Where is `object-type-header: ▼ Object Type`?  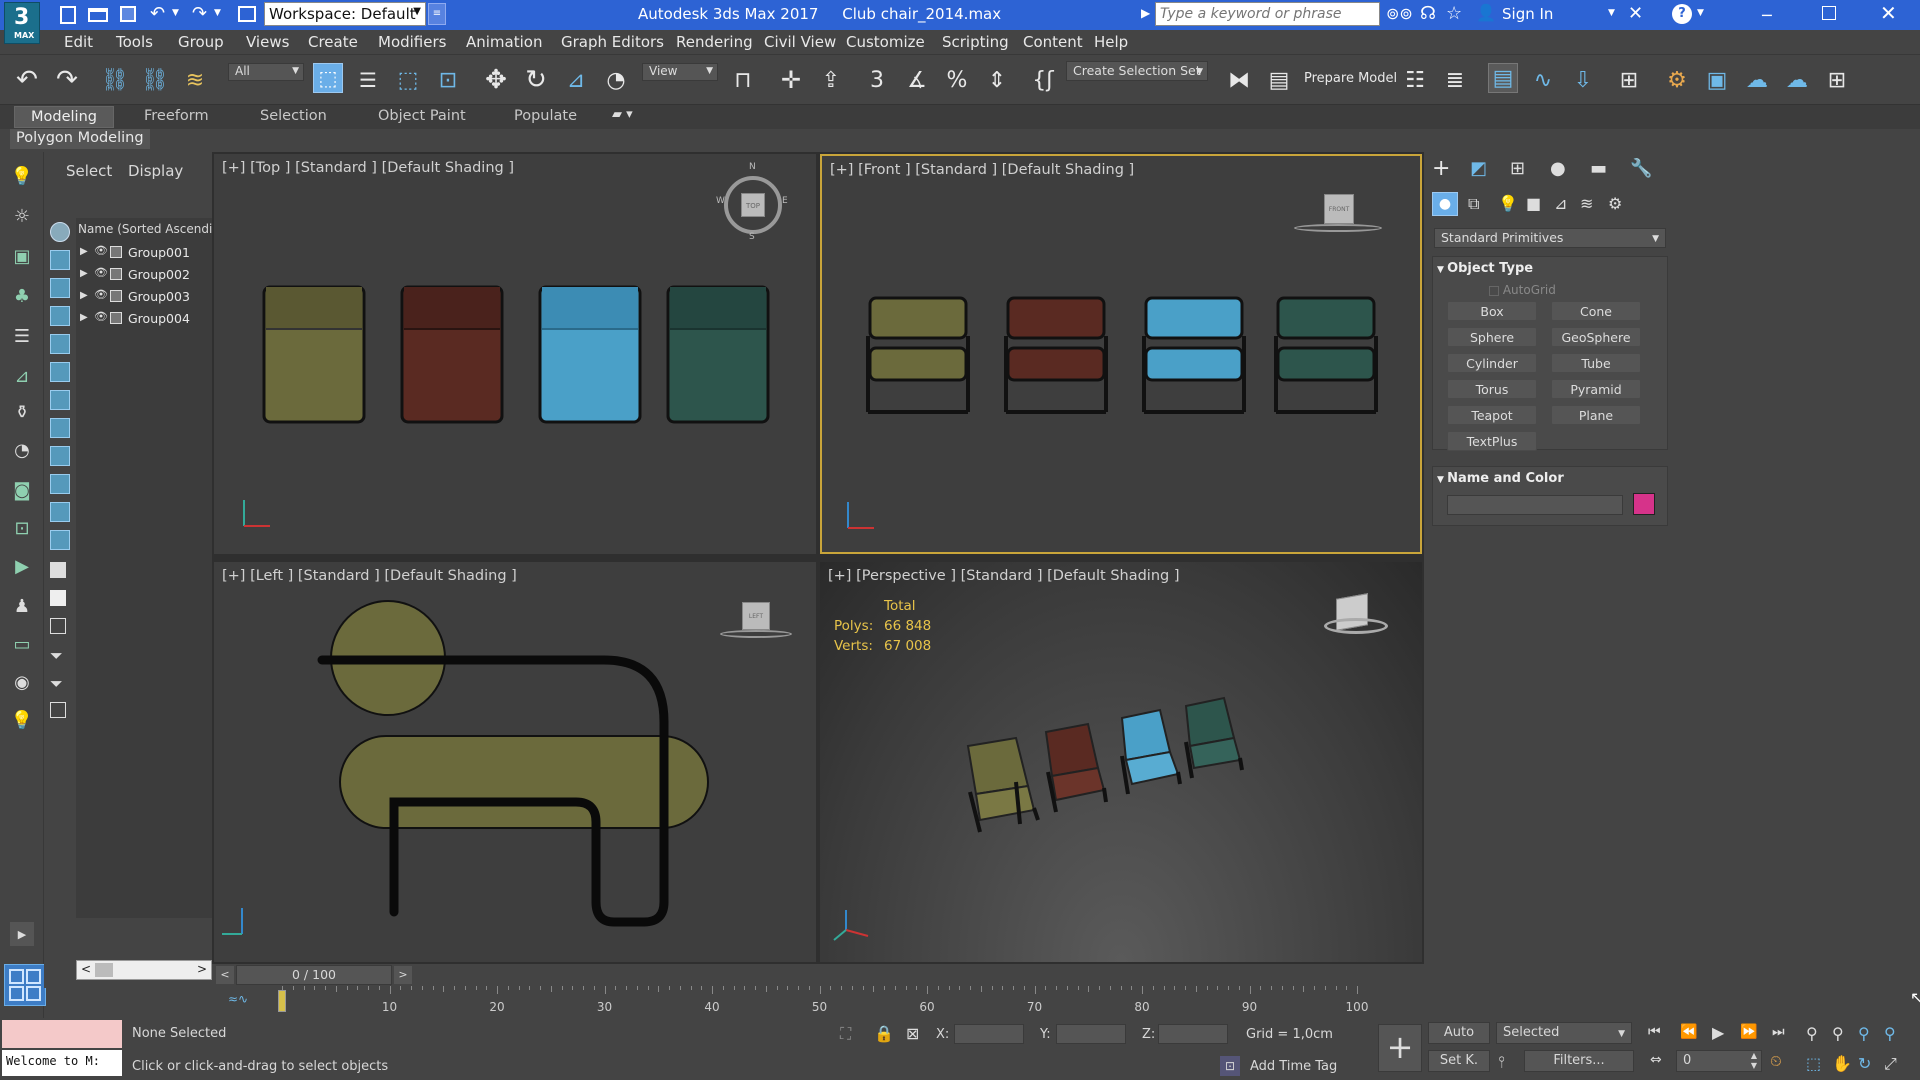
object-type-header: ▼ Object Type is located at coordinates (1485, 268).